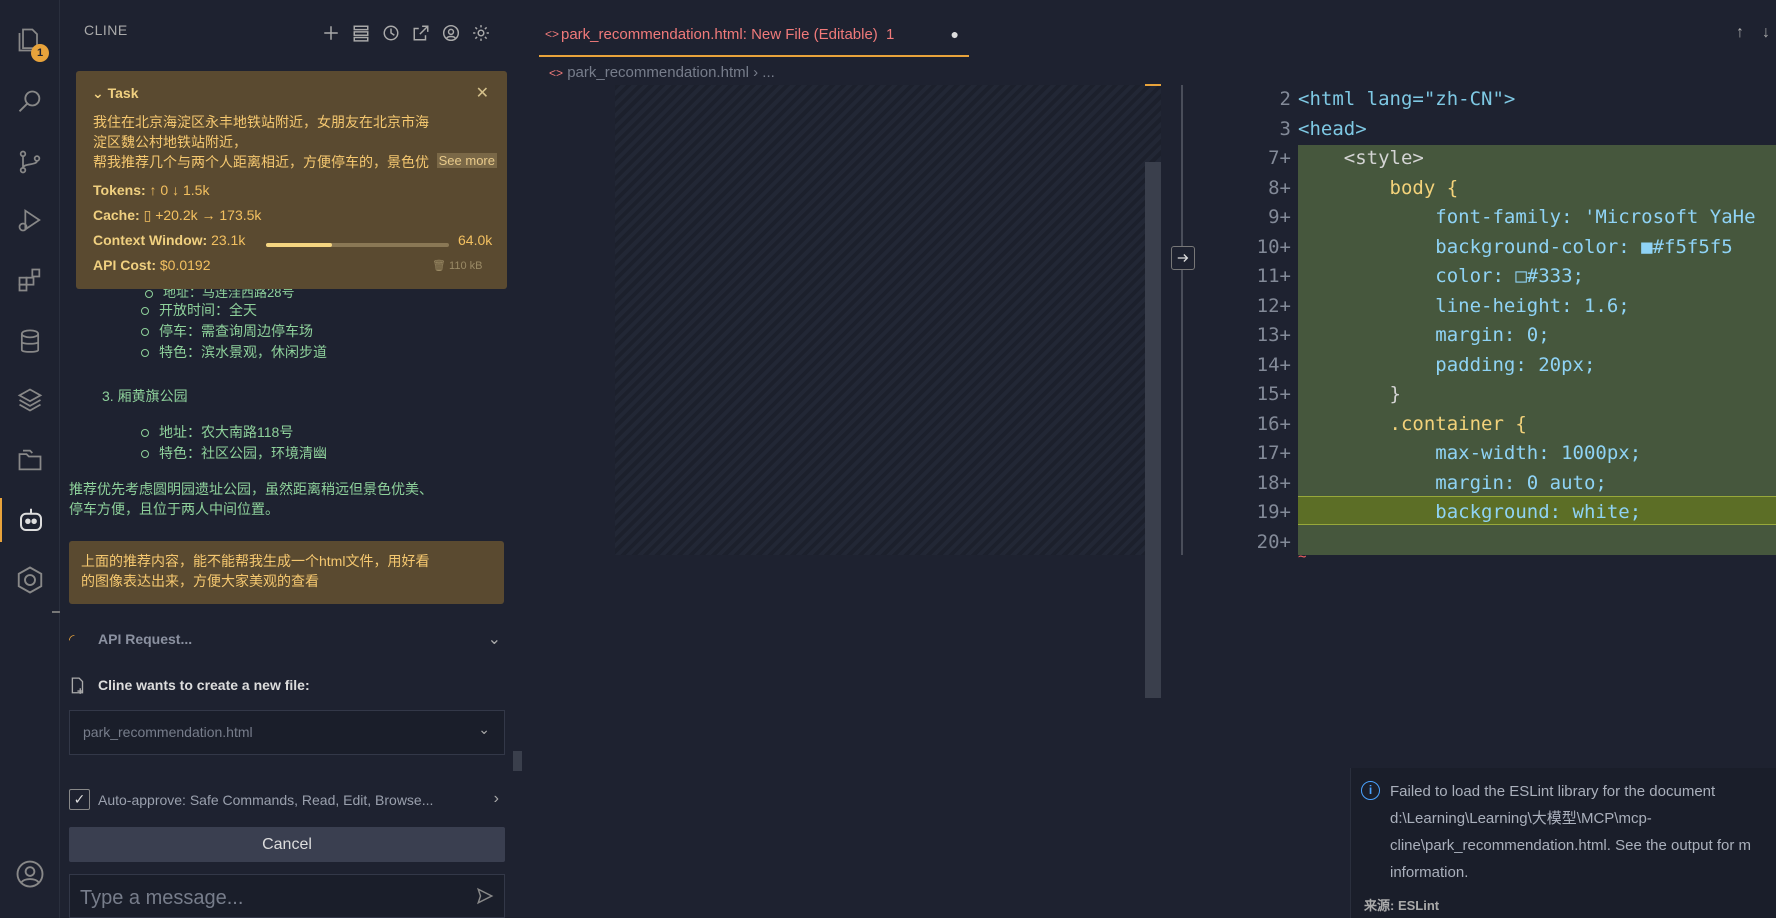  What do you see at coordinates (1412, 425) in the screenshot?
I see `code-line: .container {` at bounding box center [1412, 425].